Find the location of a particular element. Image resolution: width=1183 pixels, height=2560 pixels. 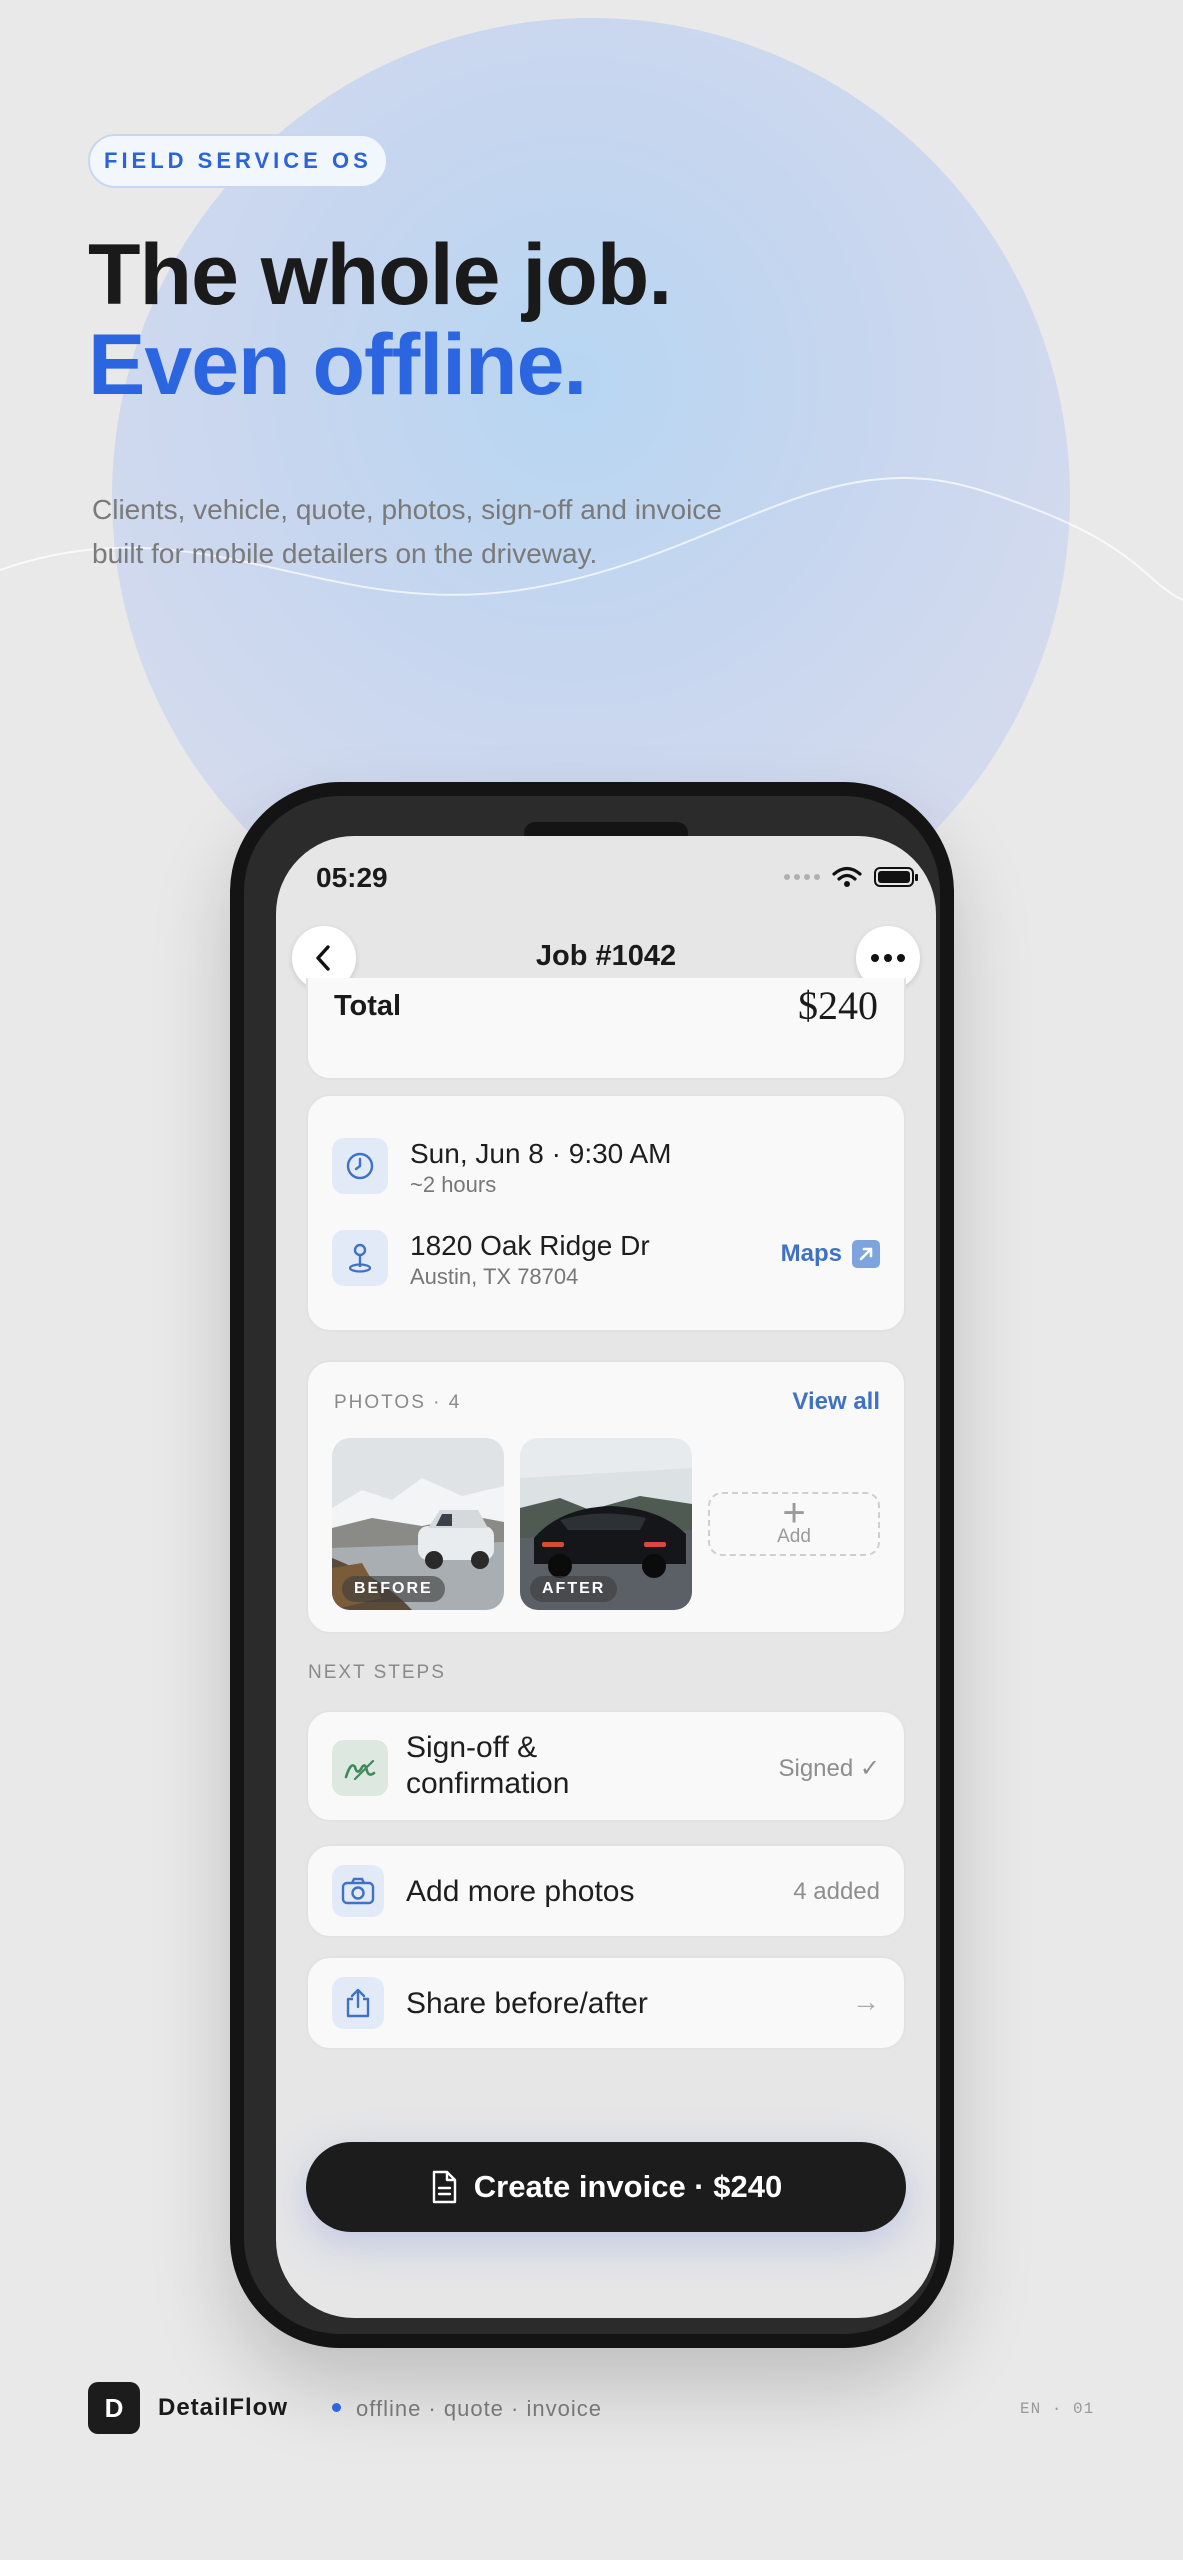

signal-icon is located at coordinates (802, 877).